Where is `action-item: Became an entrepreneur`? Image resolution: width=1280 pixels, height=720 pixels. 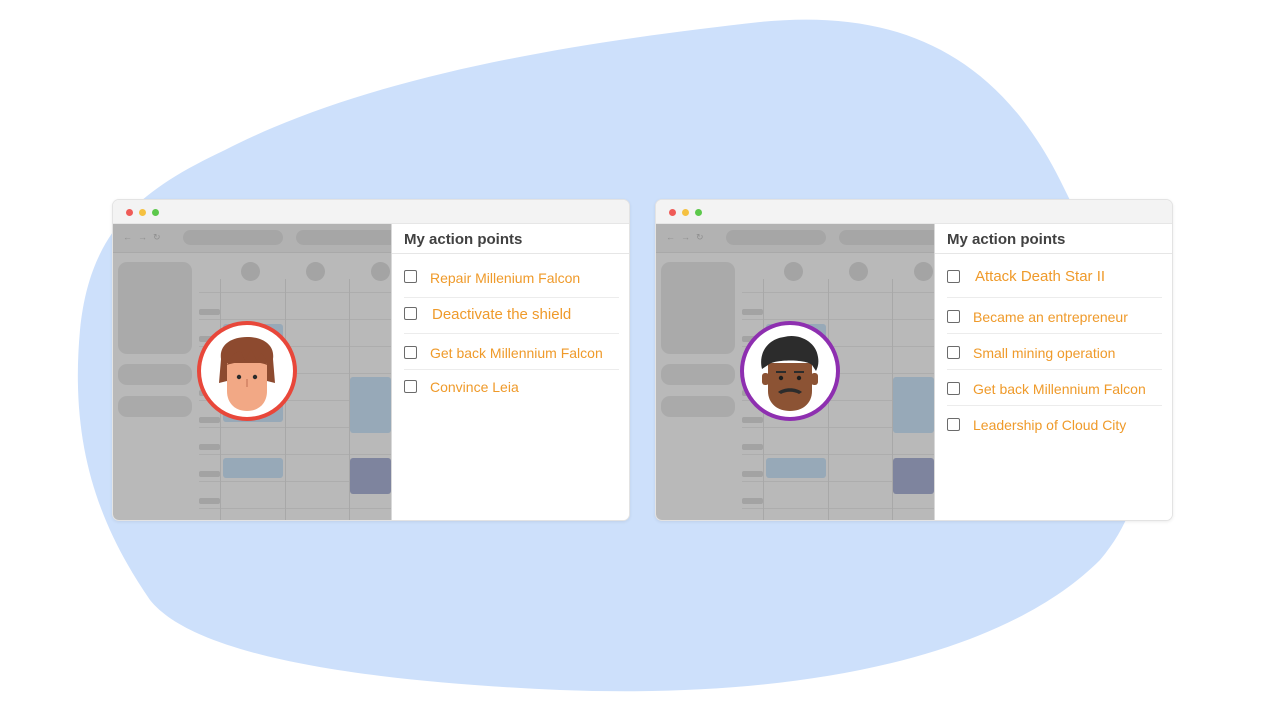 action-item: Became an entrepreneur is located at coordinates (1054, 316).